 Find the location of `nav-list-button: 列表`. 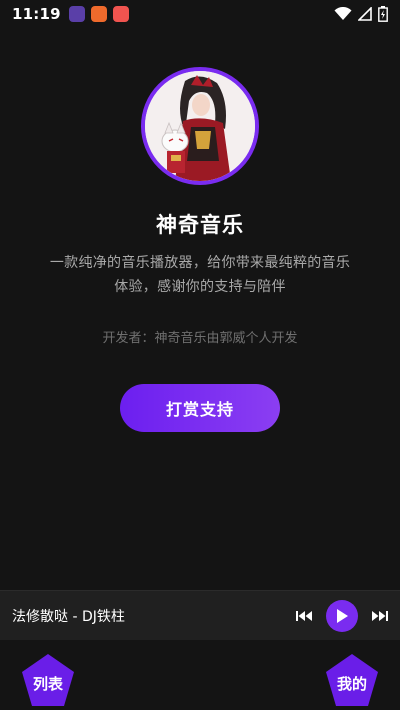

nav-list-button: 列表 is located at coordinates (48, 680).